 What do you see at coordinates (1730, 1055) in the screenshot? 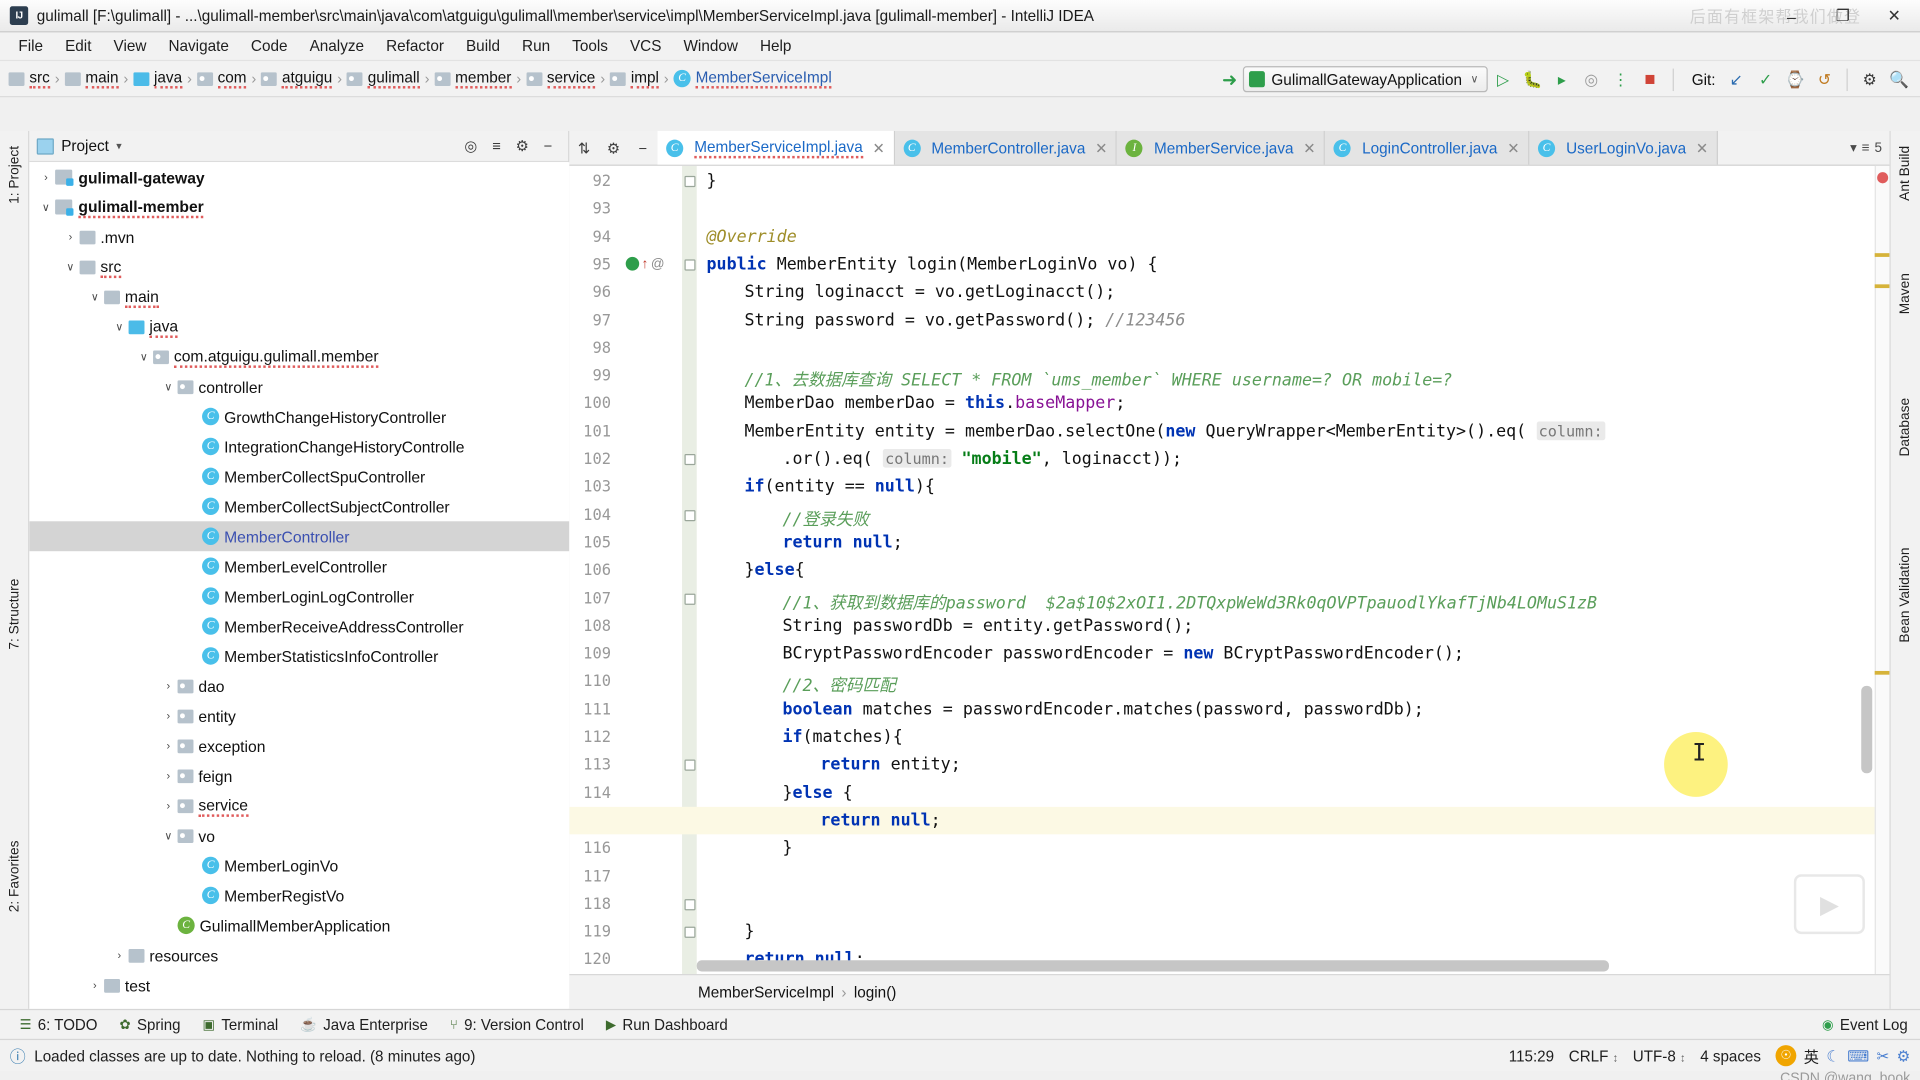
I see `indent-setting: 4 spaces` at bounding box center [1730, 1055].